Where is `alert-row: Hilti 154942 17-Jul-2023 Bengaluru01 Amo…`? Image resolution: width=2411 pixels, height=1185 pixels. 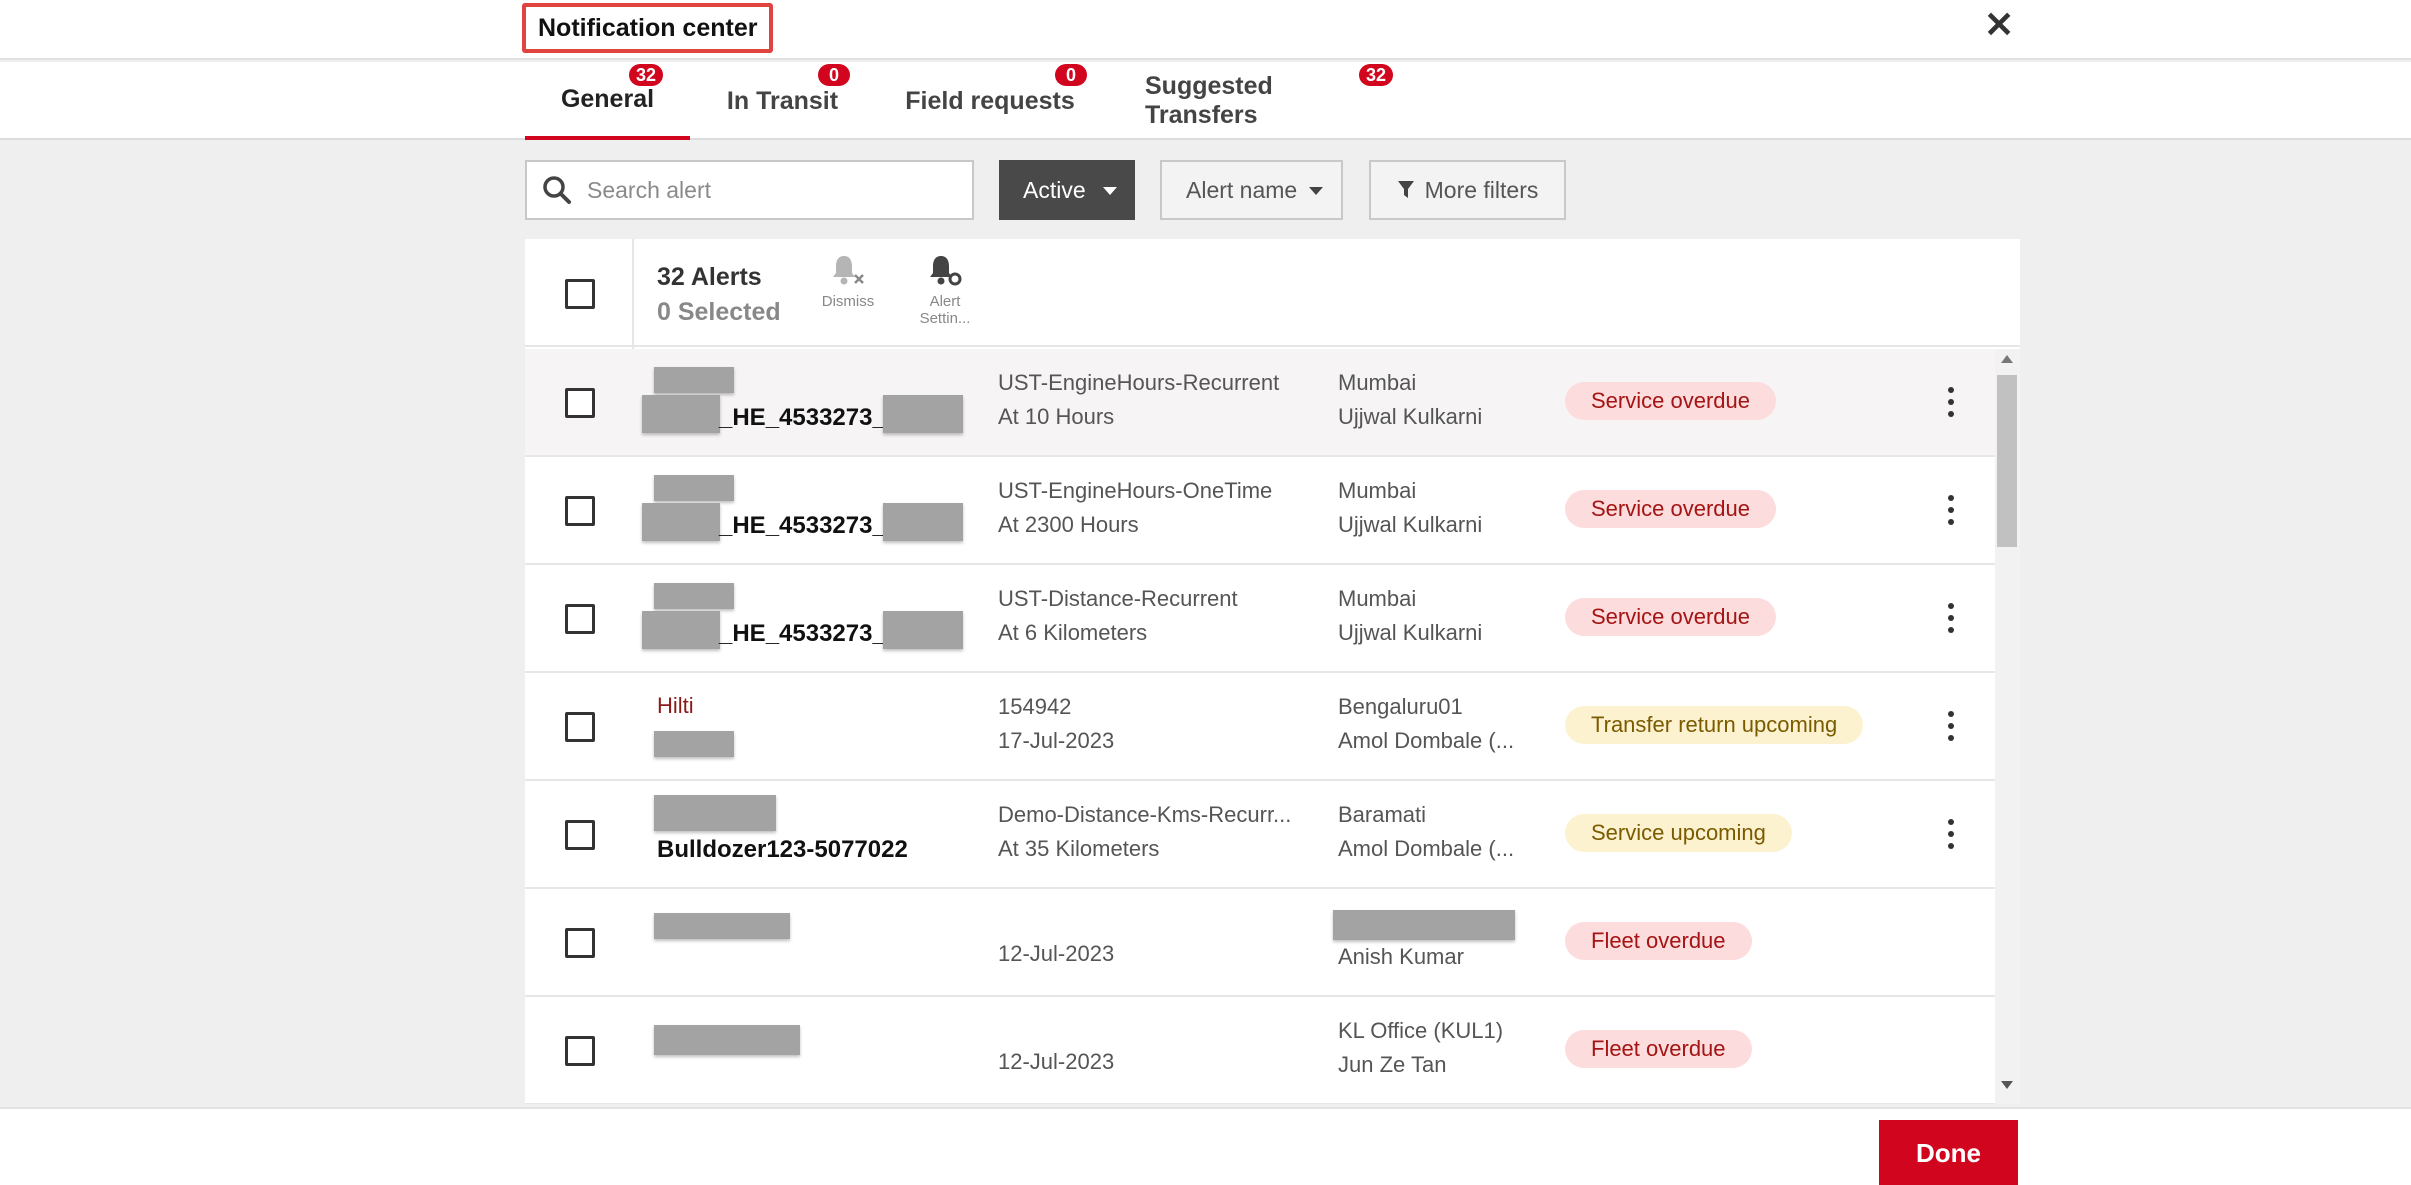 alert-row: Hilti 154942 17-Jul-2023 Bengaluru01 Amo… is located at coordinates (1260, 727).